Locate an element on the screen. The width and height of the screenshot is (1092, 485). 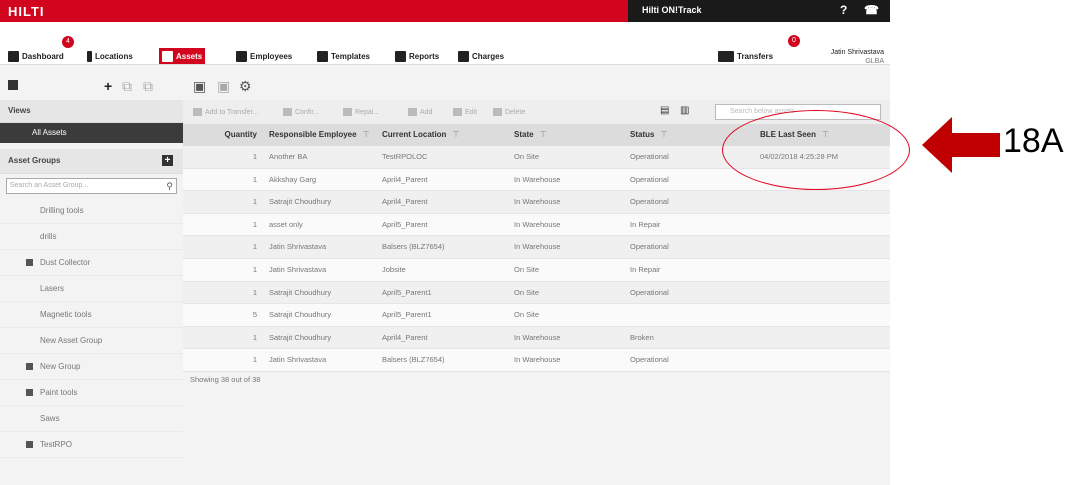
asset-group-item: New Asset Group is located at coordinates (91, 341).